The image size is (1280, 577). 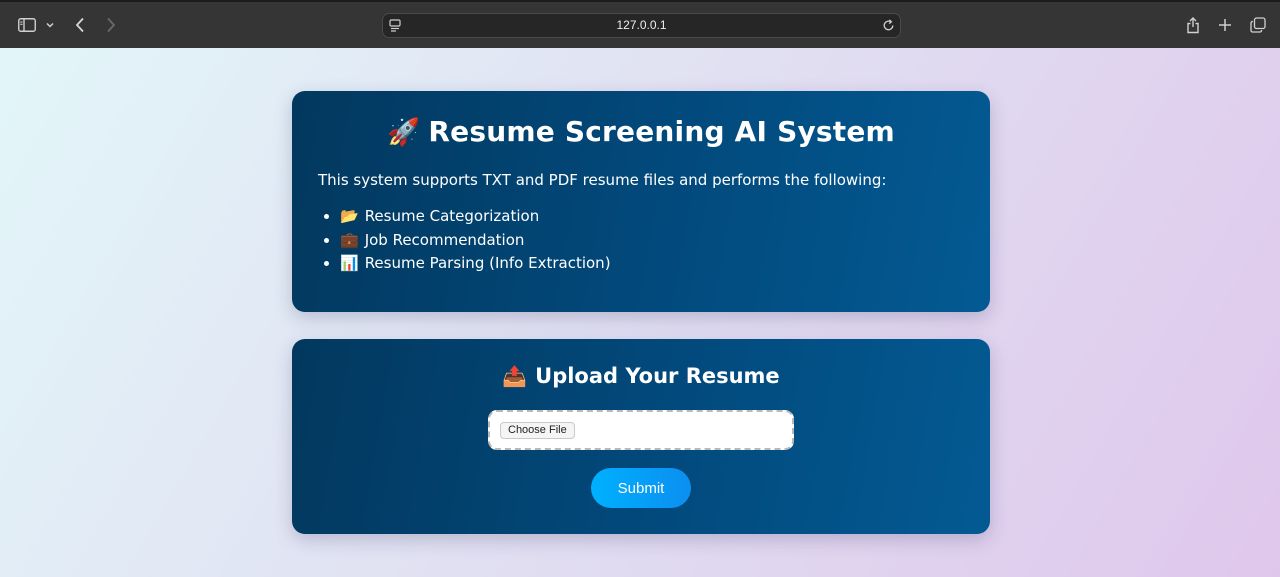 What do you see at coordinates (349, 239) in the screenshot?
I see `briefcase-icon: 💼` at bounding box center [349, 239].